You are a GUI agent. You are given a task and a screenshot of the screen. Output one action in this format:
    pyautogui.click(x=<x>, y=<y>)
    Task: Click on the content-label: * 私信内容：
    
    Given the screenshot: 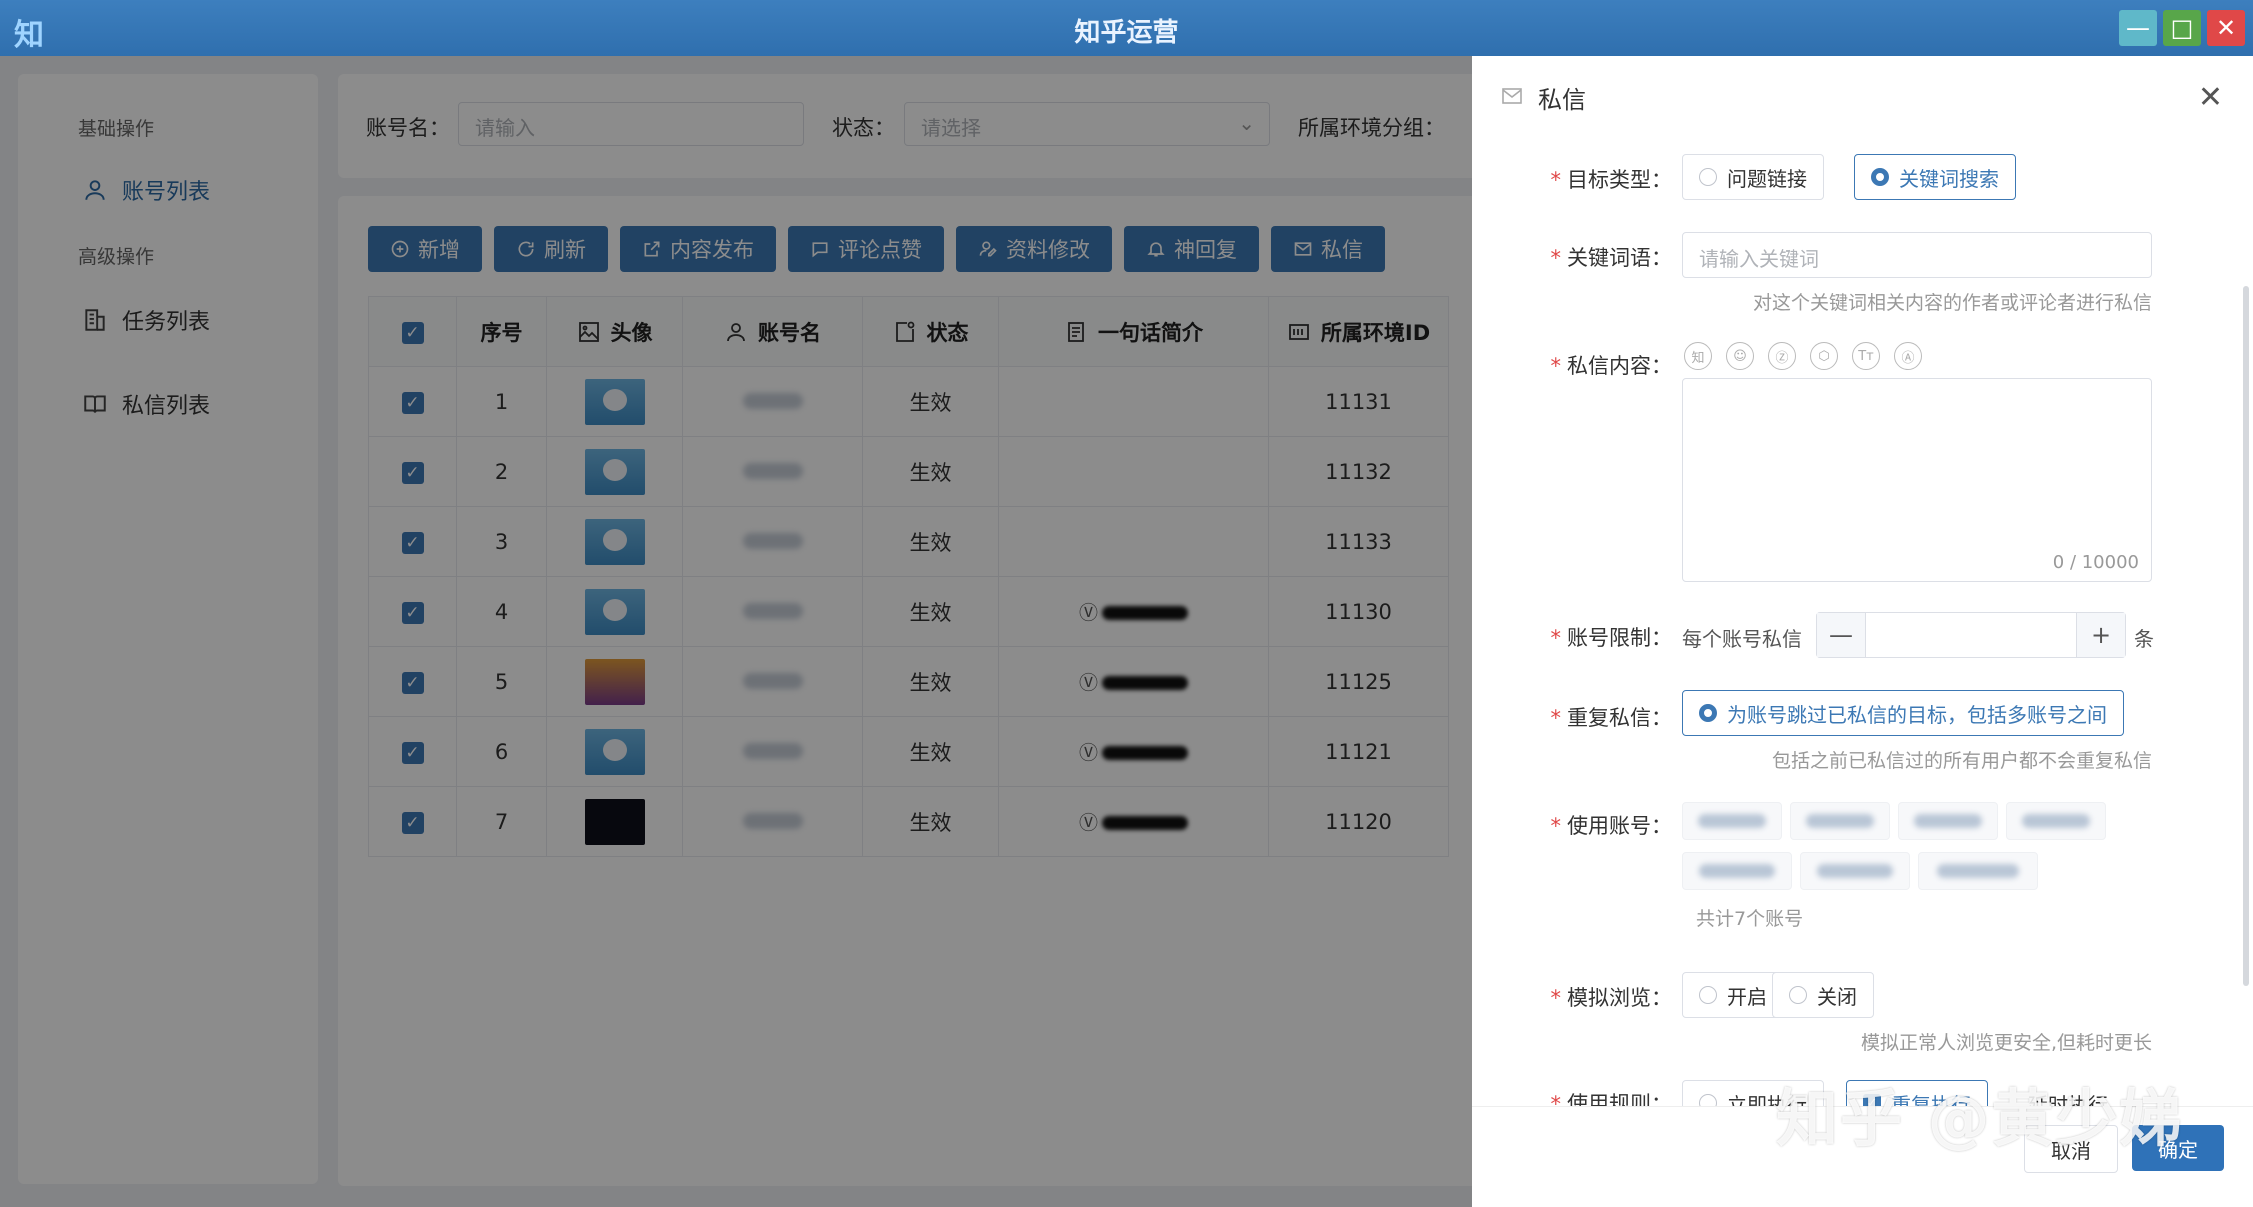 What is the action you would take?
    pyautogui.click(x=1611, y=366)
    